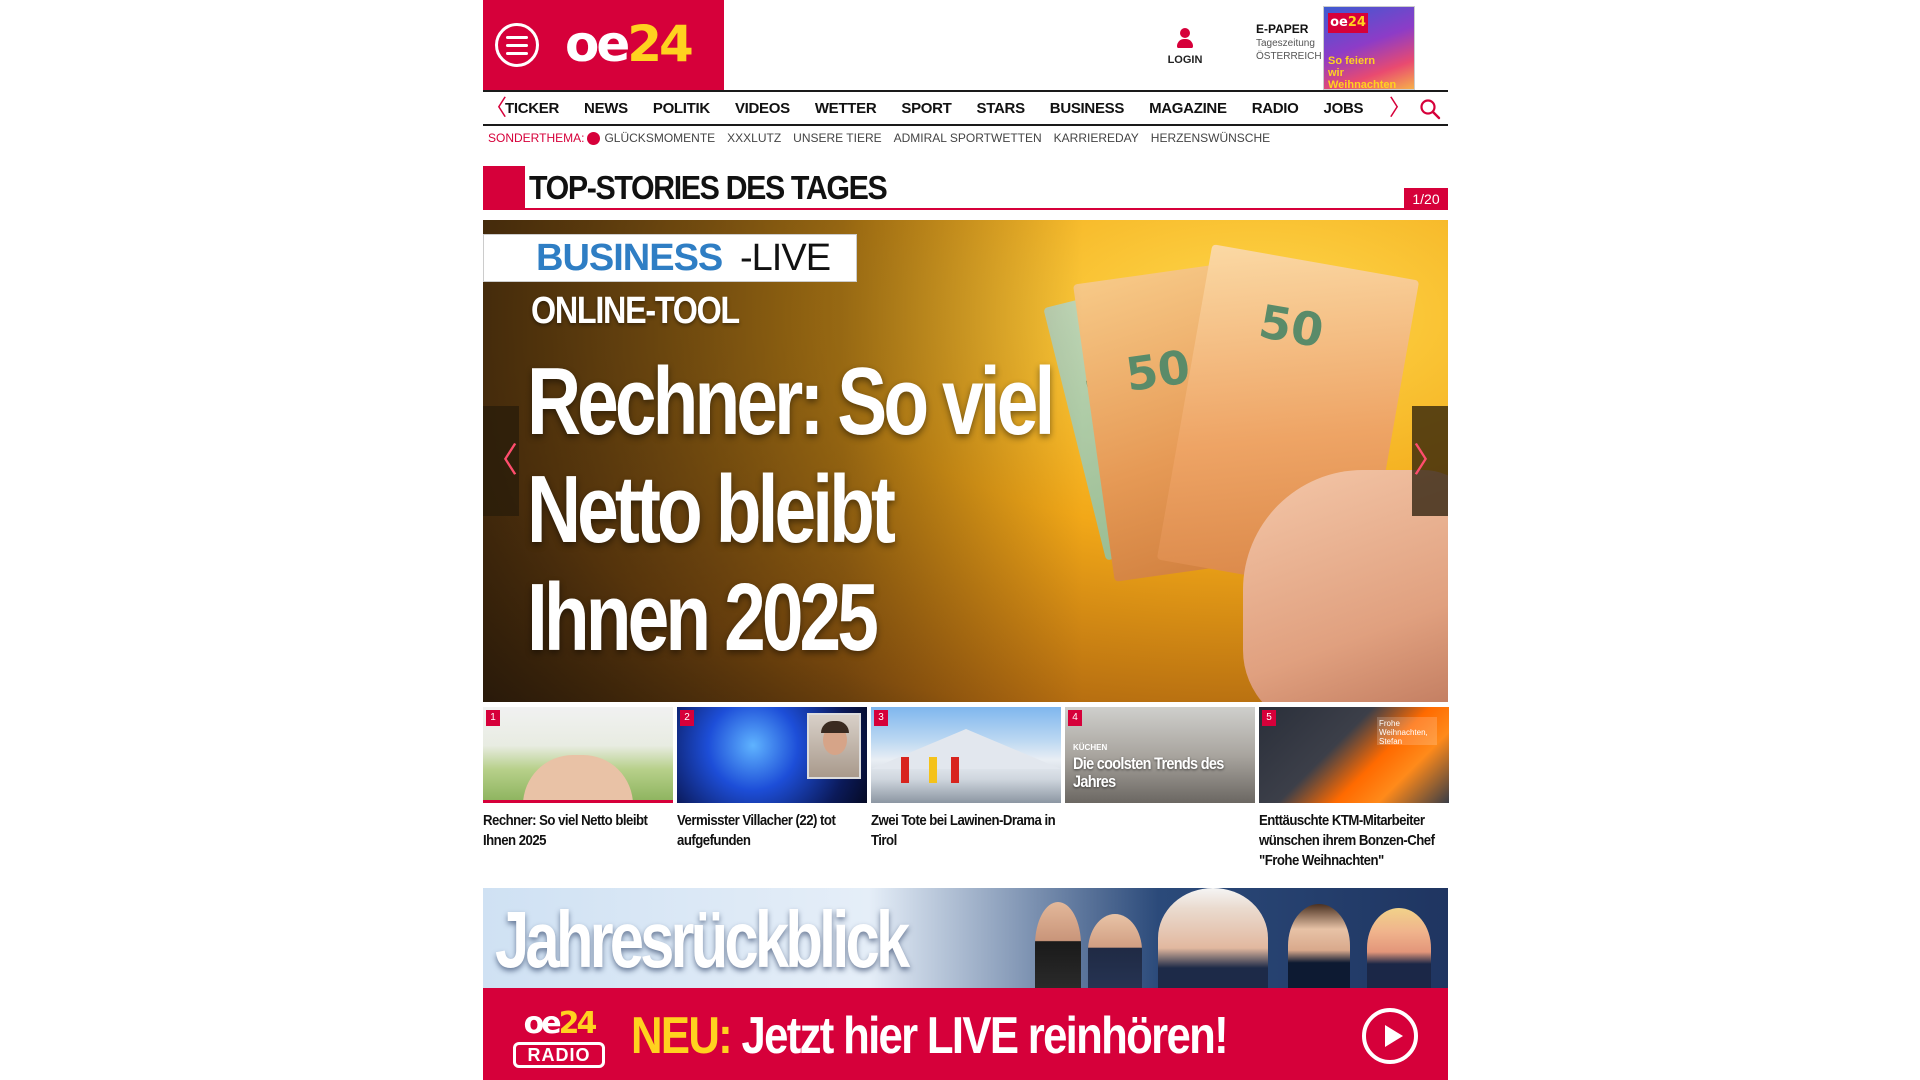 The image size is (1920, 1080). I want to click on portrait-photo, so click(834, 746).